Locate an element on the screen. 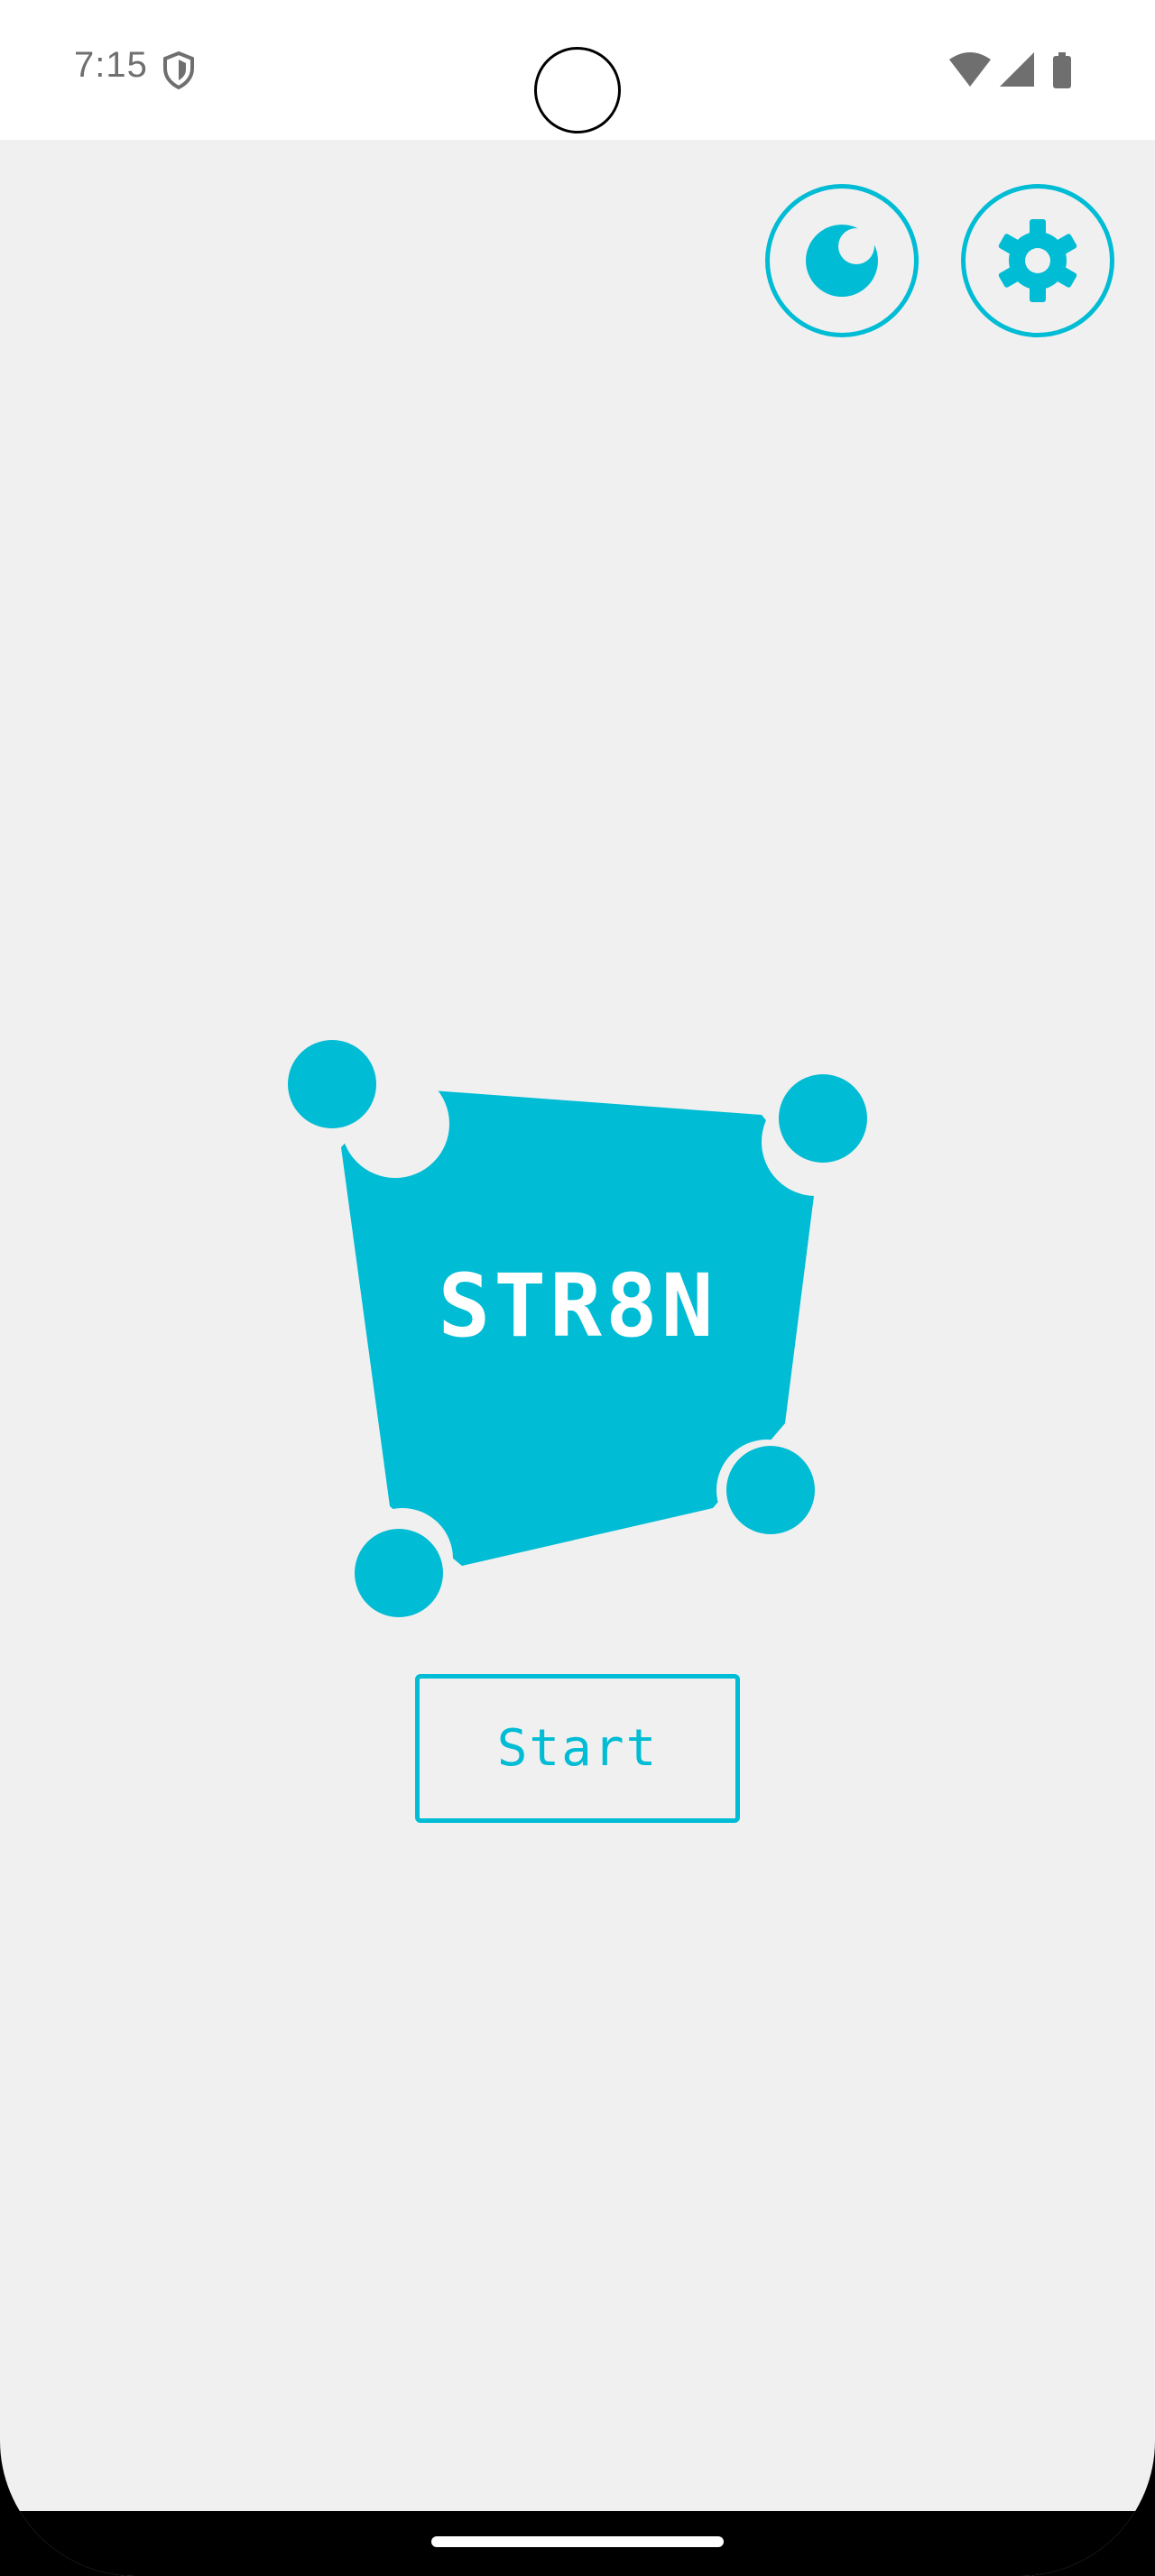  start-button-label: Start is located at coordinates (577, 1748).